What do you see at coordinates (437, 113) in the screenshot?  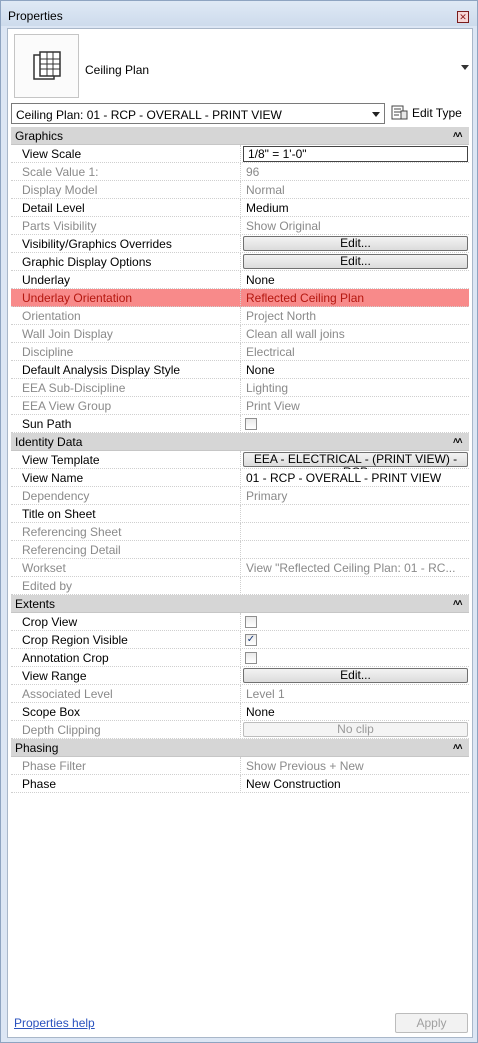 I see `edit-type-label: Edit Type` at bounding box center [437, 113].